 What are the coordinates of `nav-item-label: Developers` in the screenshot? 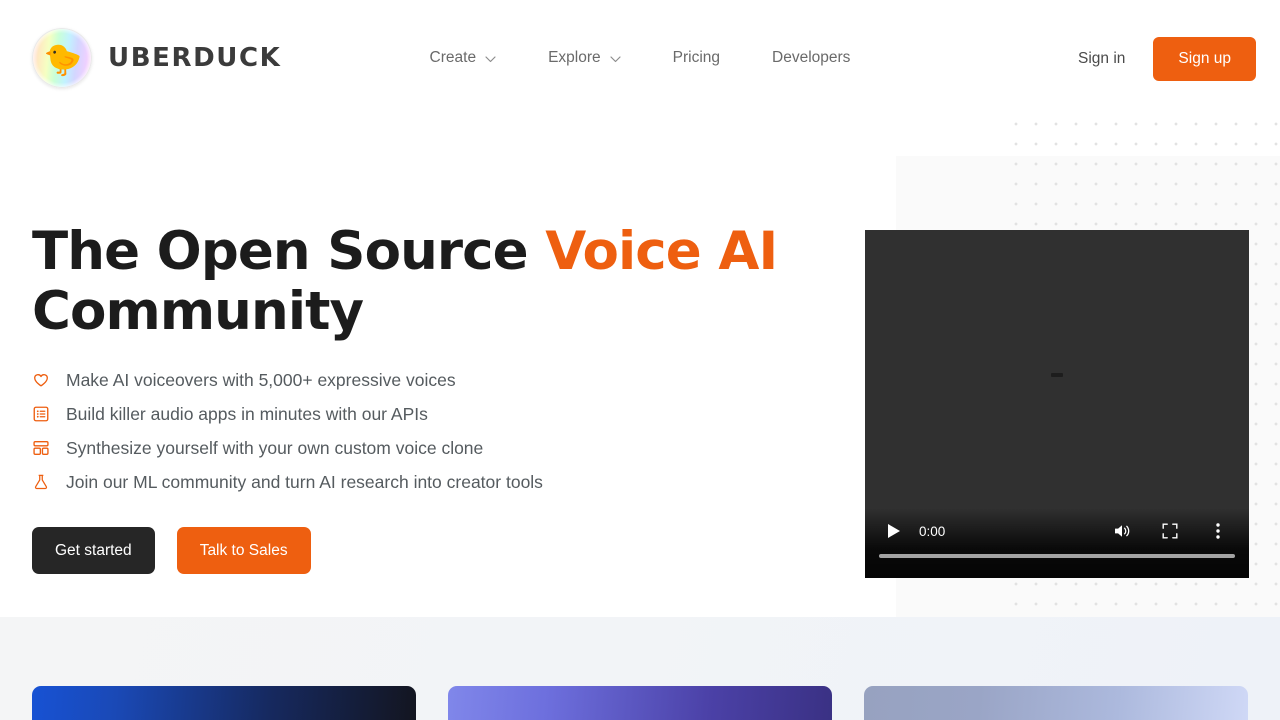 It's located at (811, 57).